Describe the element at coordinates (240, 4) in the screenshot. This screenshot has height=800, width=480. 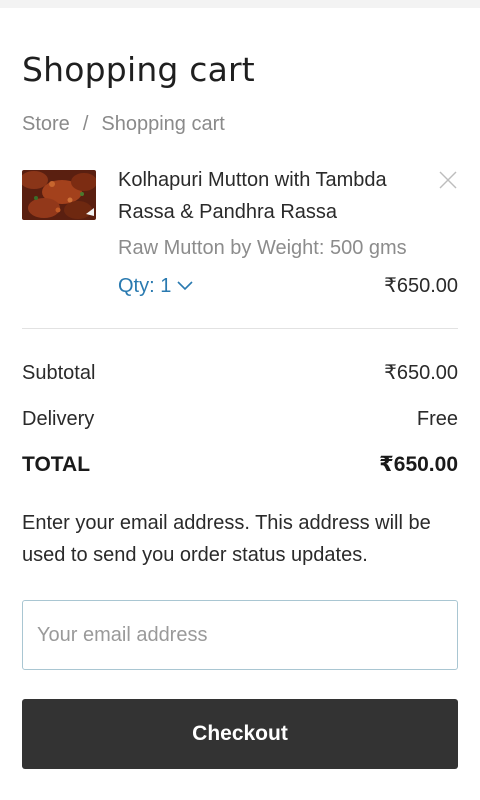
I see `status-bar-strip` at that location.